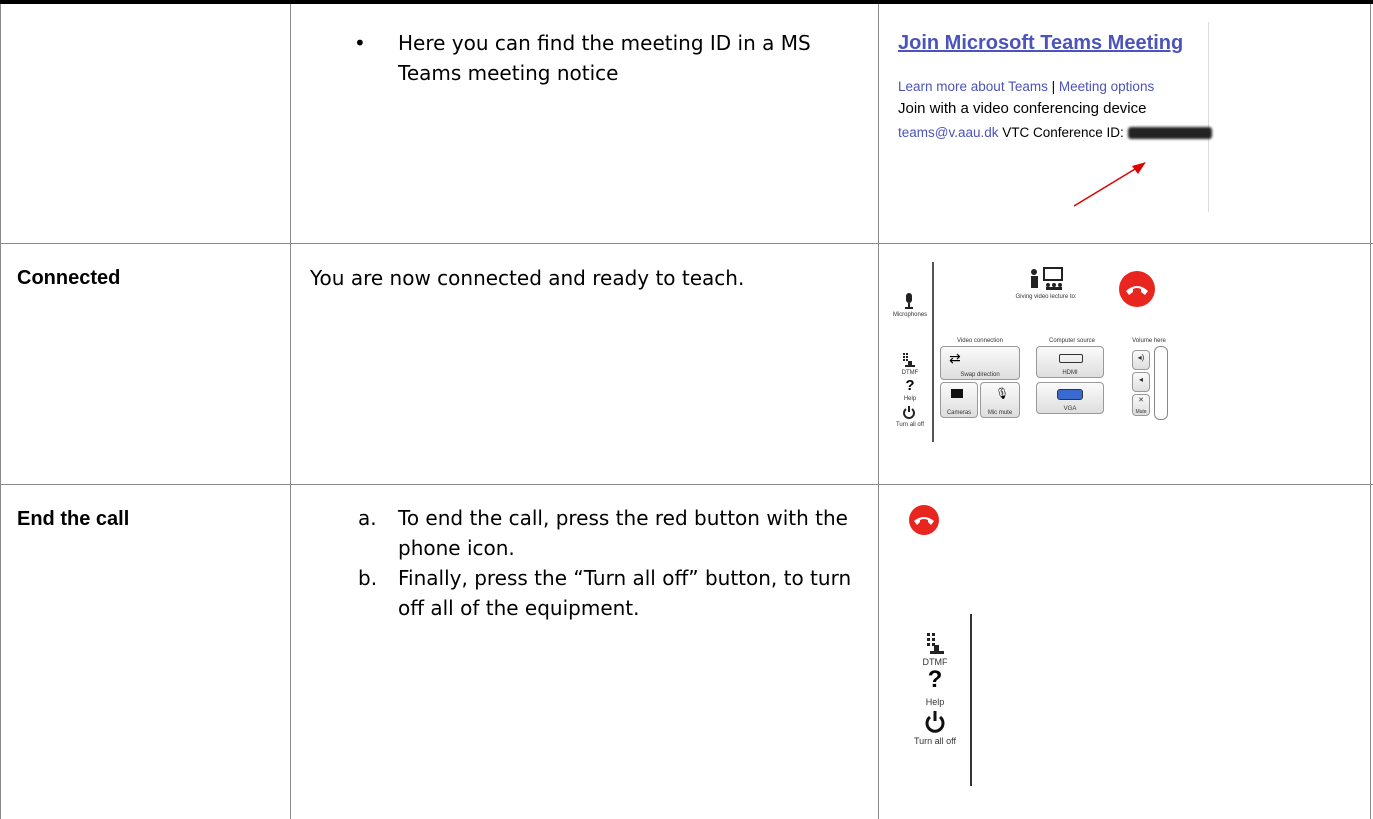 The height and width of the screenshot is (819, 1373). I want to click on join-device-line: Join with a video conferencing device, so click(1022, 108).